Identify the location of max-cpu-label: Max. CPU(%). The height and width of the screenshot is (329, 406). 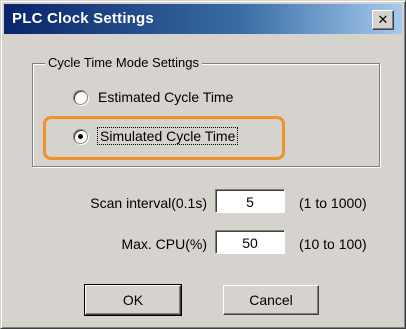
(164, 244).